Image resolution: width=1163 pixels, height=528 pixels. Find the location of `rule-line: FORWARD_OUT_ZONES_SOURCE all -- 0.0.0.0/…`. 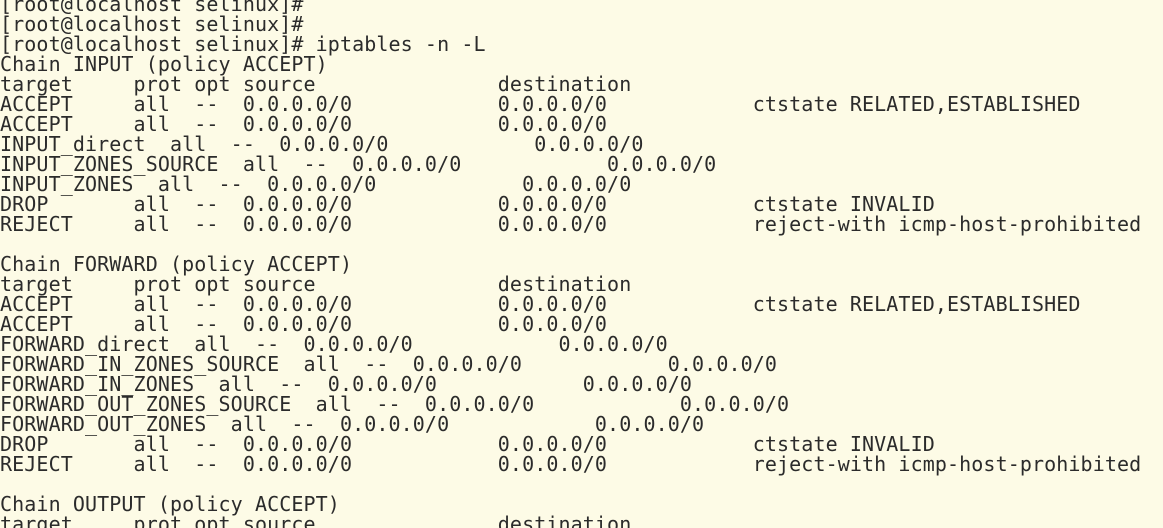

rule-line: FORWARD_OUT_ZONES_SOURCE all -- 0.0.0.0/… is located at coordinates (395, 404).